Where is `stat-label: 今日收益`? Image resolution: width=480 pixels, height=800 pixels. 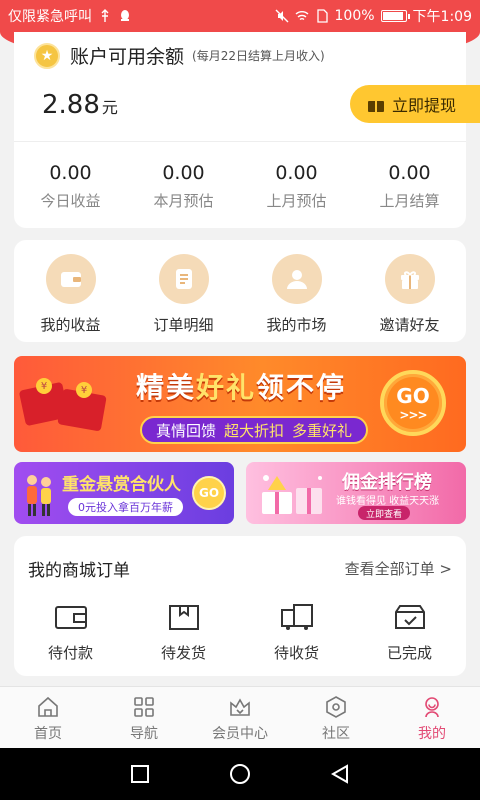
stat-label: 今日收益 is located at coordinates (70, 201).